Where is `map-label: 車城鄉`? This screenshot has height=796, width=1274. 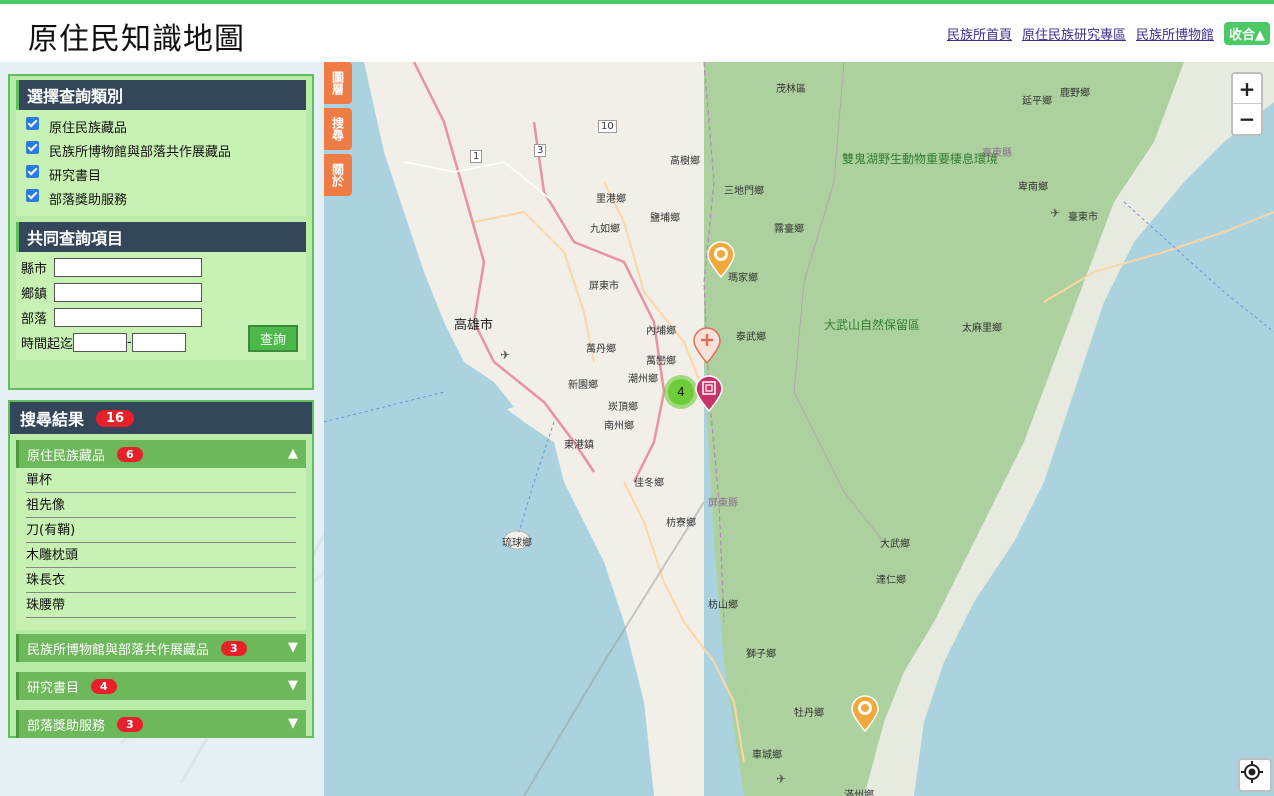
map-label: 車城鄉 is located at coordinates (767, 755).